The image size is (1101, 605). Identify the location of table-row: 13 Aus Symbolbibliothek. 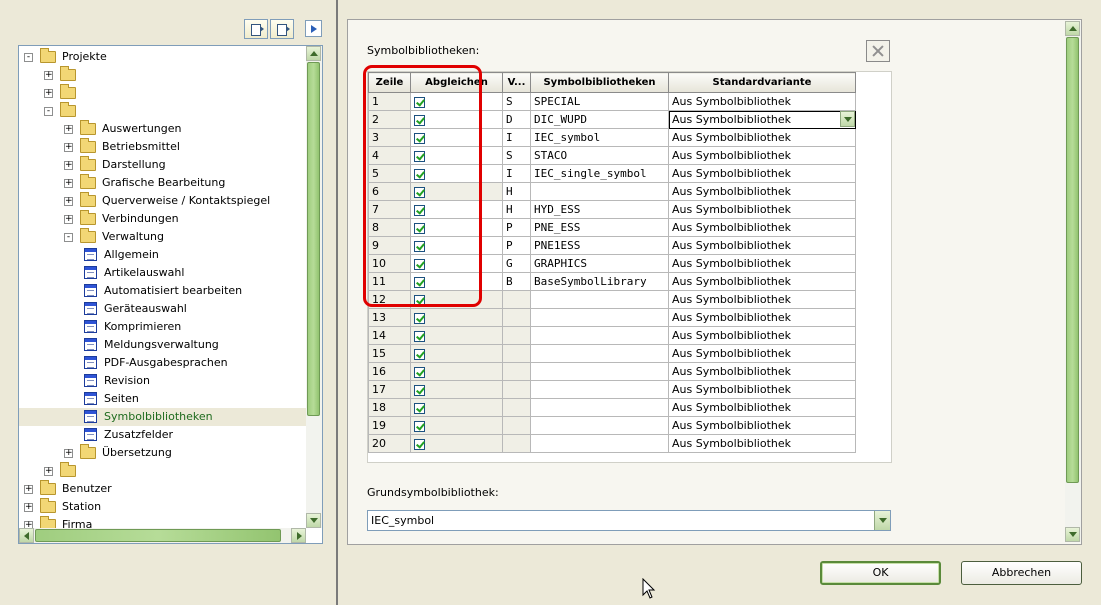
(612, 317).